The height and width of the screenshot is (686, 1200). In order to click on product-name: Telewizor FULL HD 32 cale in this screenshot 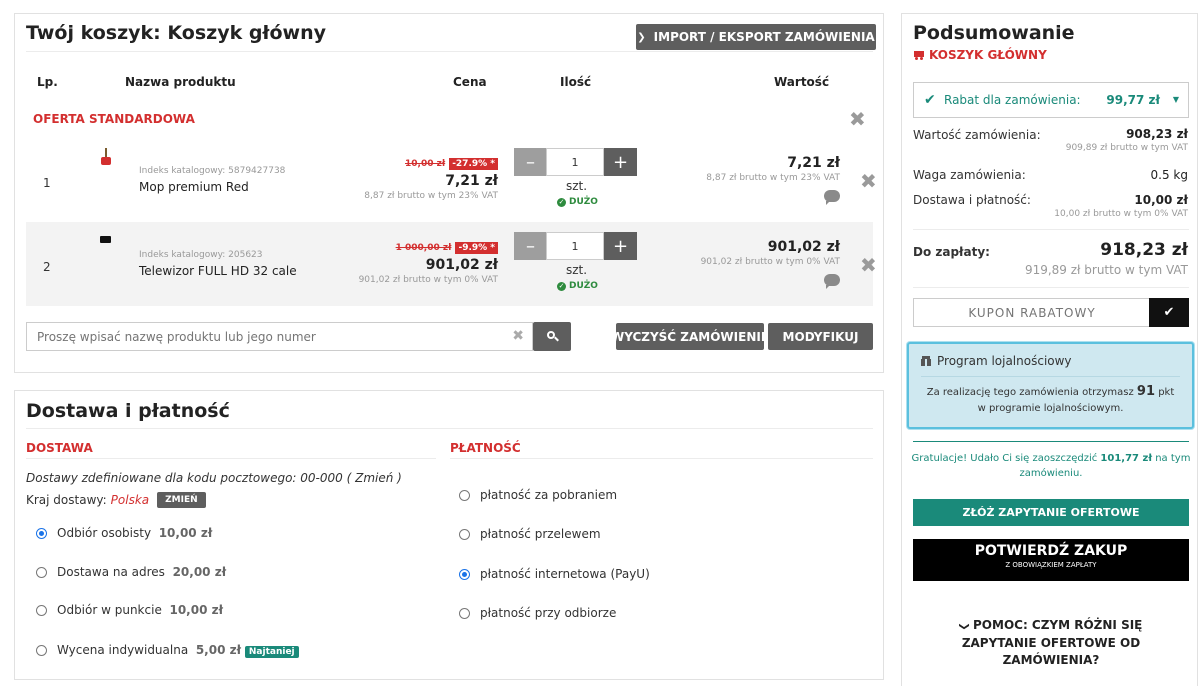, I will do `click(218, 271)`.